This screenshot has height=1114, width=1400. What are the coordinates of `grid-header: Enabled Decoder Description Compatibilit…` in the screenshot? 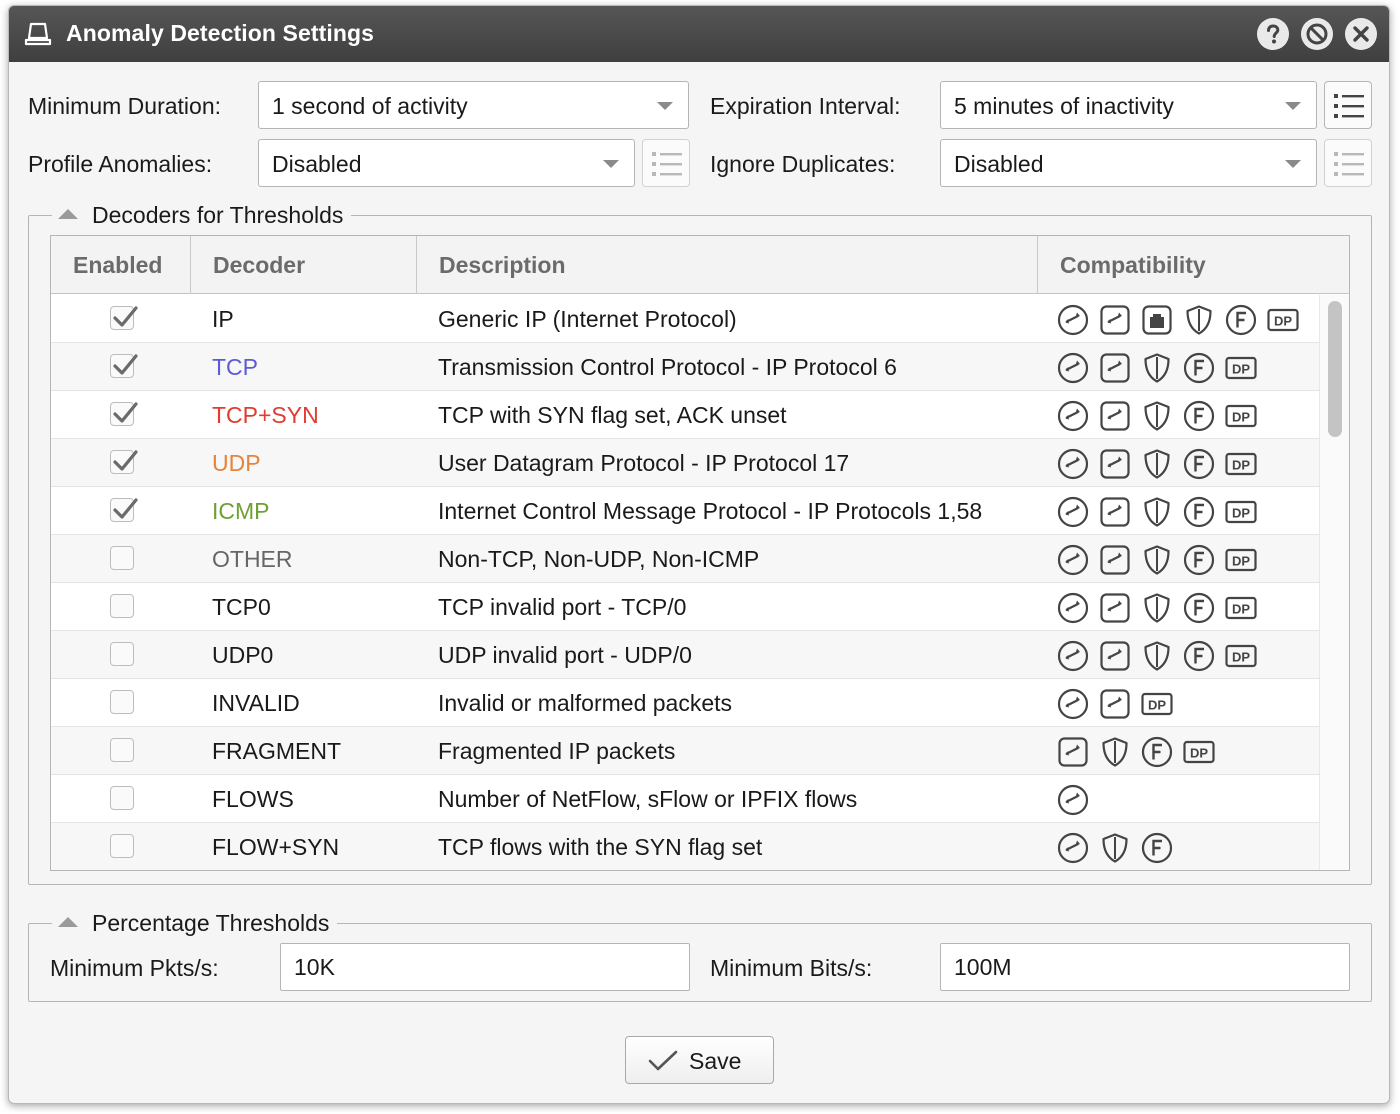 It's located at (700, 265).